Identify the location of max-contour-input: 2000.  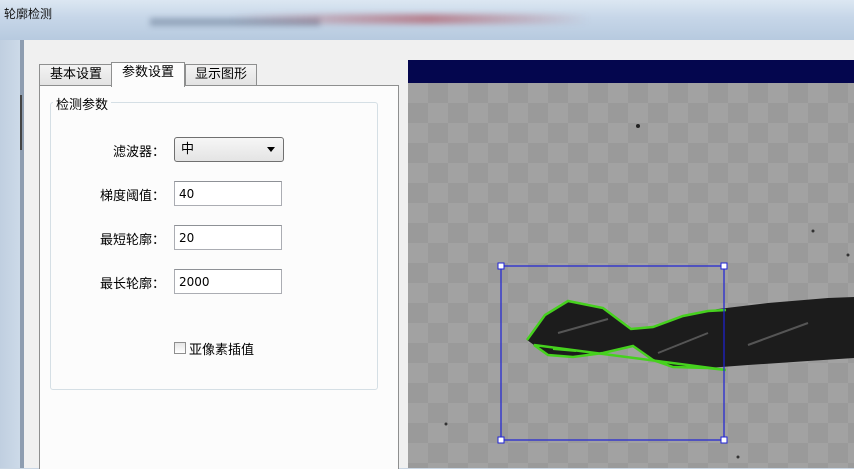
(228, 281).